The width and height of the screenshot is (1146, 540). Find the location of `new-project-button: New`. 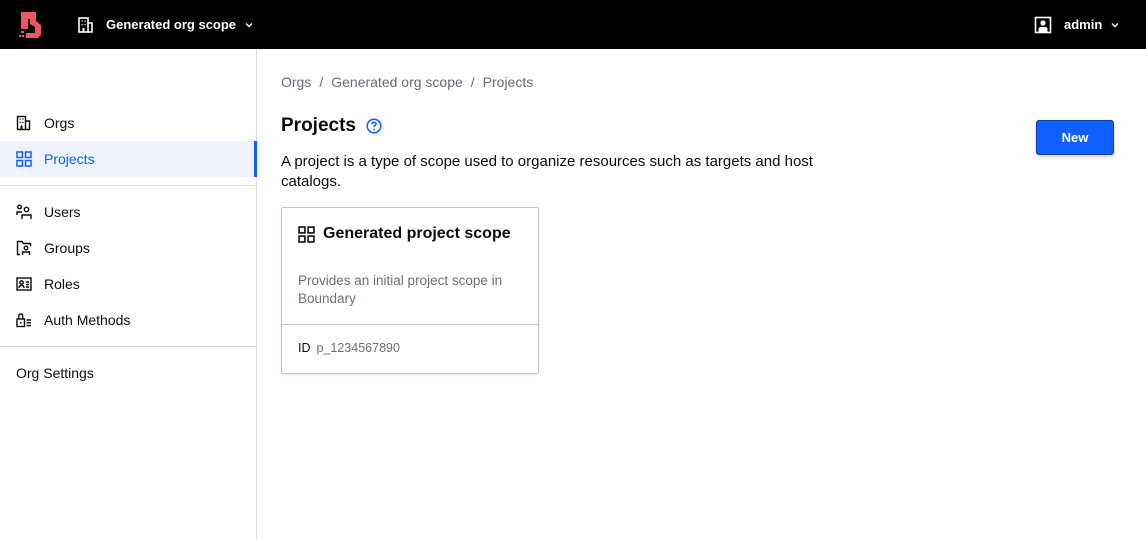

new-project-button: New is located at coordinates (1075, 137).